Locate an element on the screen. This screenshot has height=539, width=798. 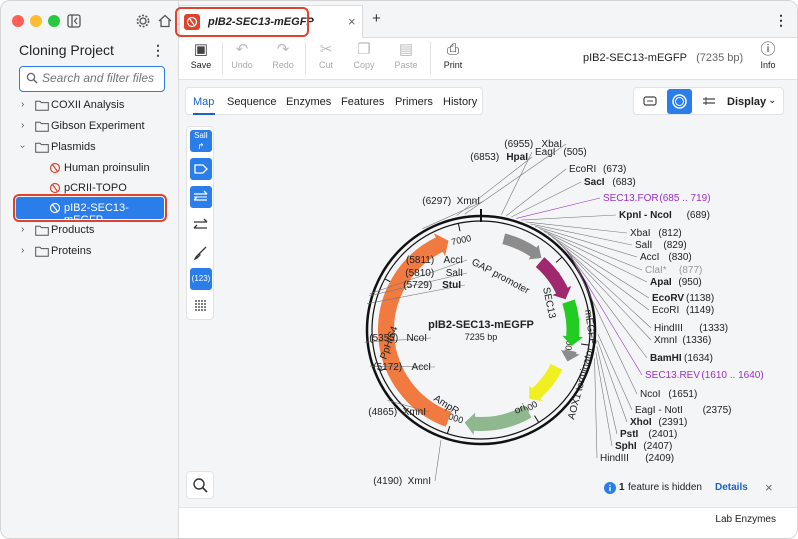
site-position: (685 .. 719) is located at coordinates (684, 198).